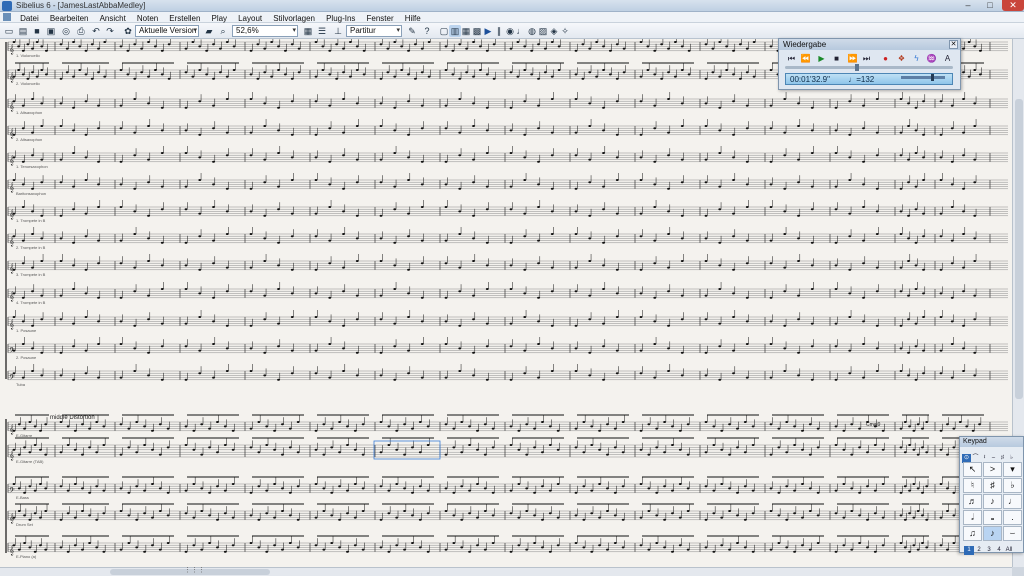 The height and width of the screenshot is (576, 1024). What do you see at coordinates (931, 58) in the screenshot?
I see `interpretation-icon: ♒` at bounding box center [931, 58].